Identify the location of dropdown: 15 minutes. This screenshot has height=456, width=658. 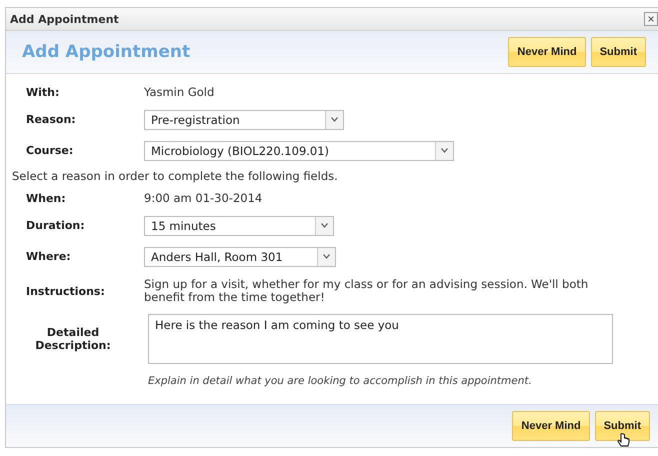
(239, 226).